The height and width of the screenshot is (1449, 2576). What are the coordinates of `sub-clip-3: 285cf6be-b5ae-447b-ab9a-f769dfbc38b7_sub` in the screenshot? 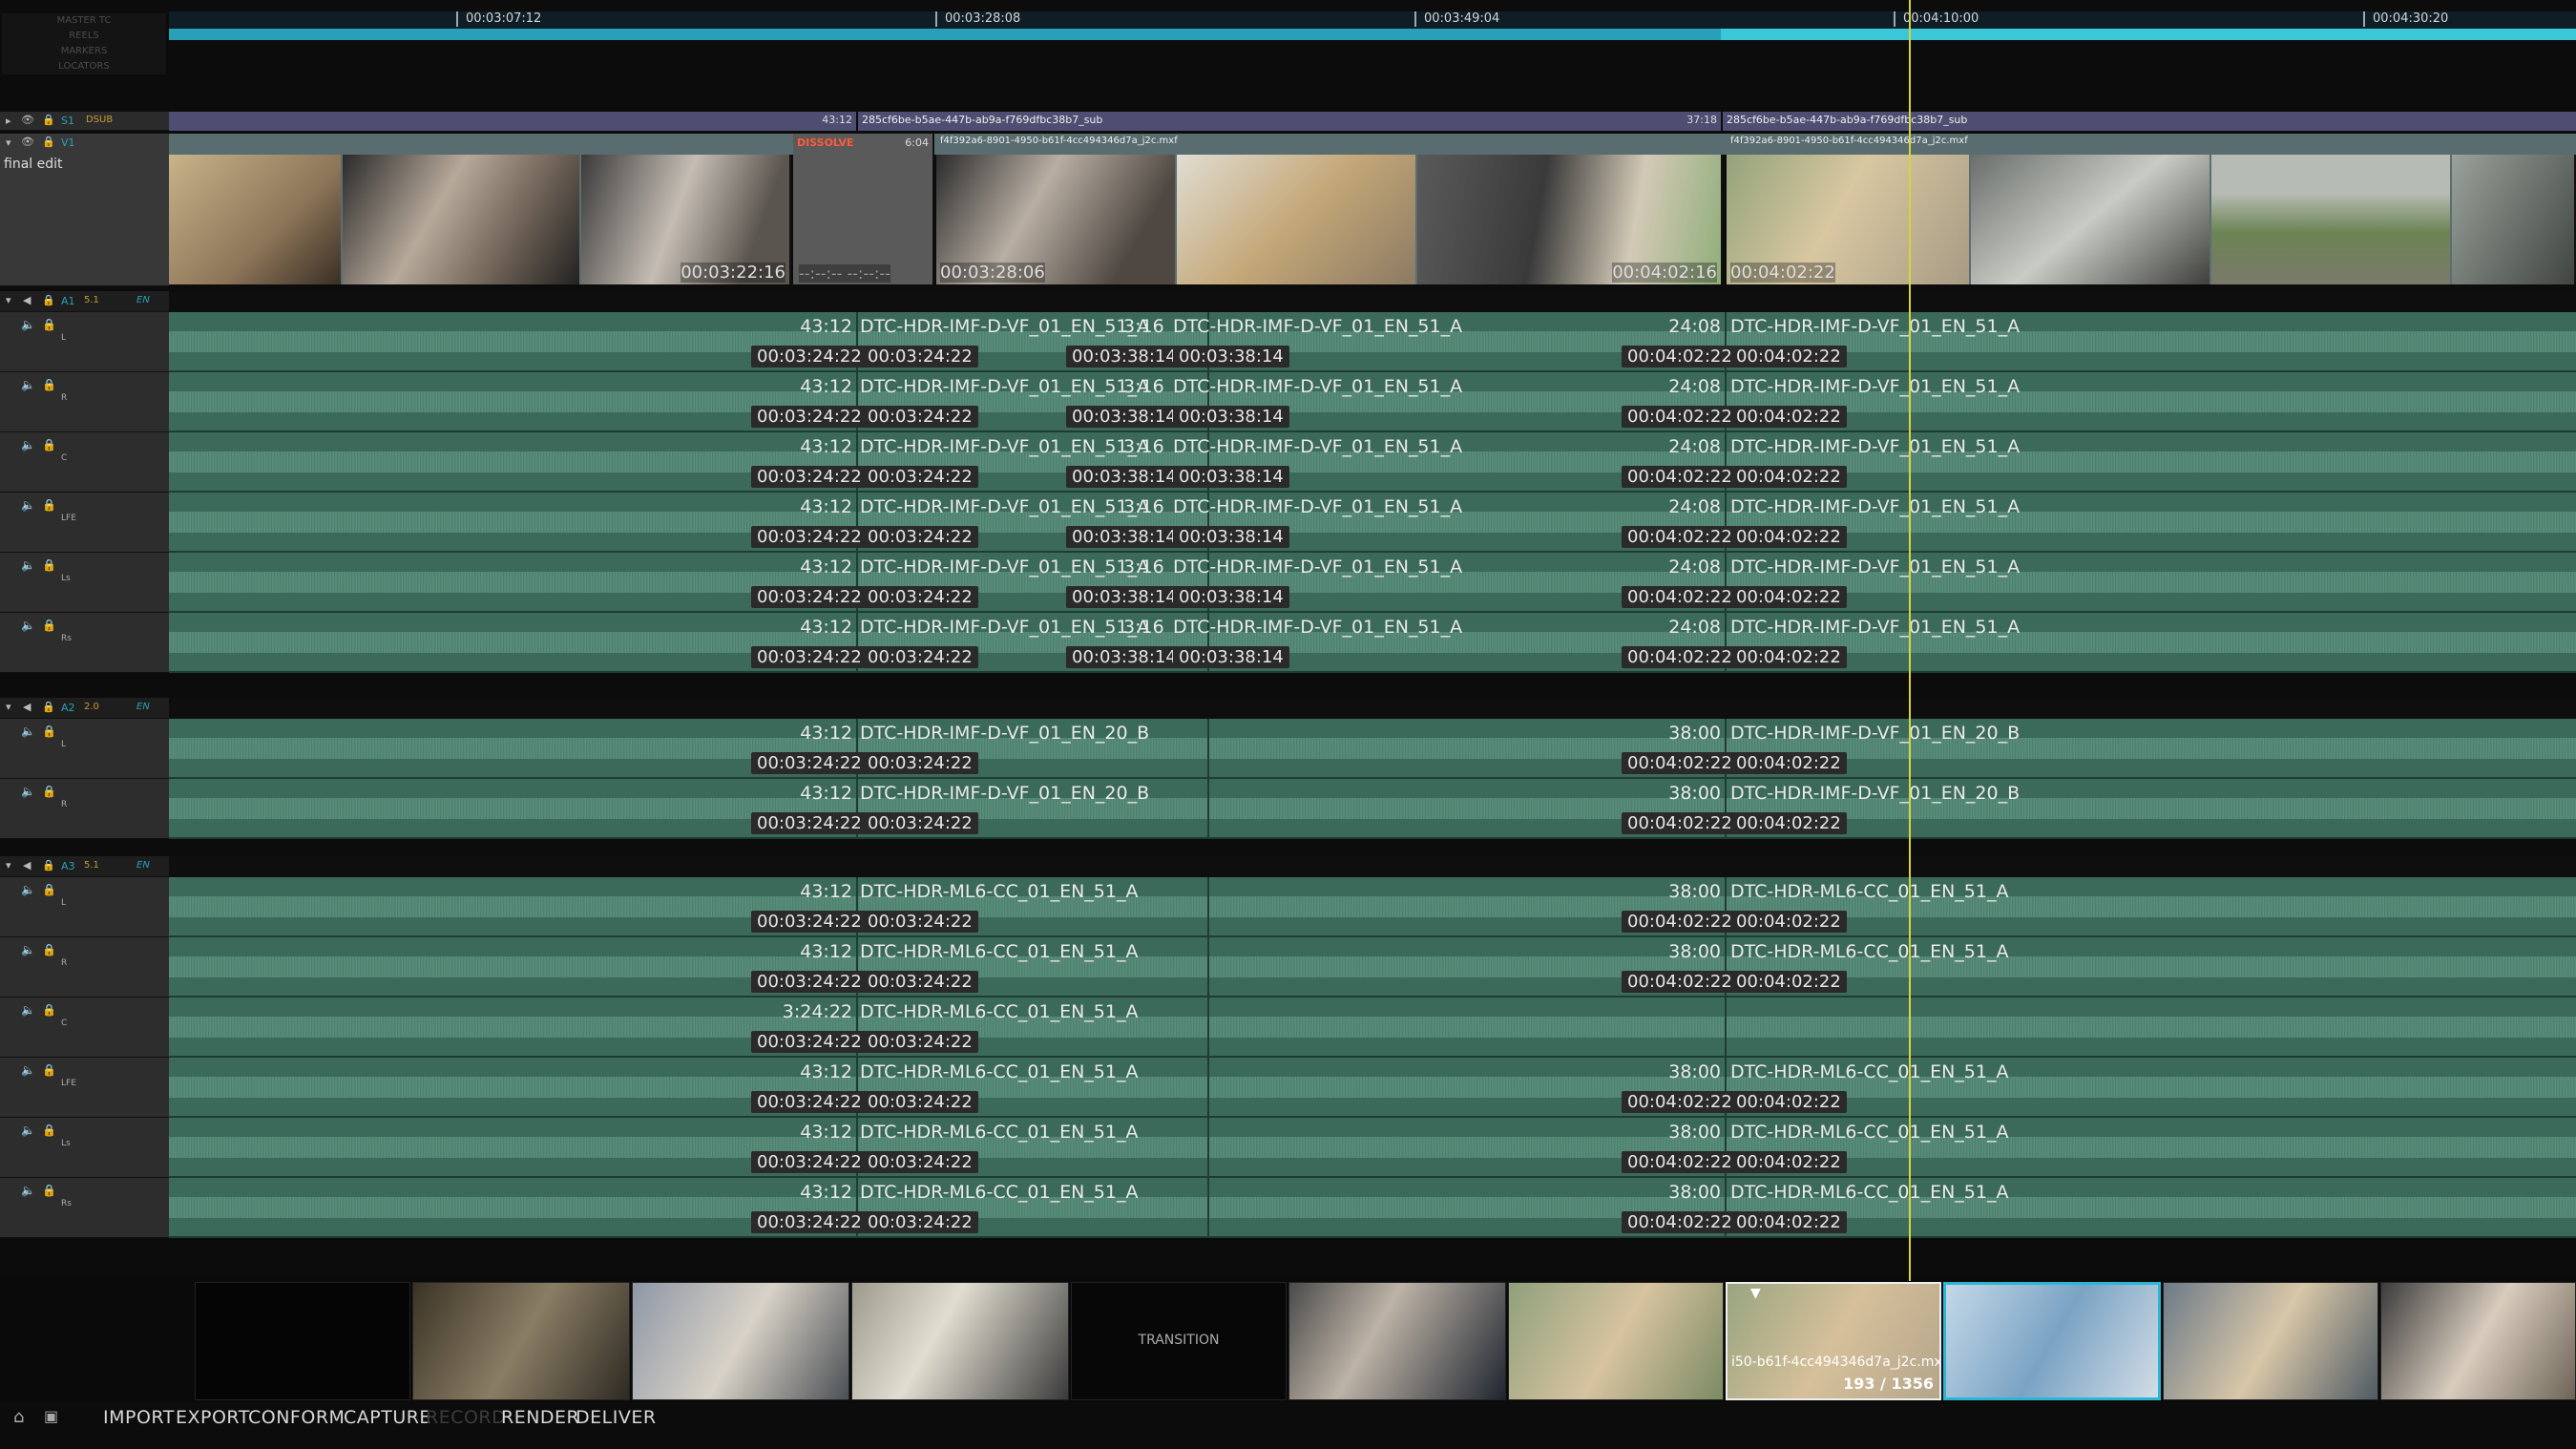 It's located at (2149, 122).